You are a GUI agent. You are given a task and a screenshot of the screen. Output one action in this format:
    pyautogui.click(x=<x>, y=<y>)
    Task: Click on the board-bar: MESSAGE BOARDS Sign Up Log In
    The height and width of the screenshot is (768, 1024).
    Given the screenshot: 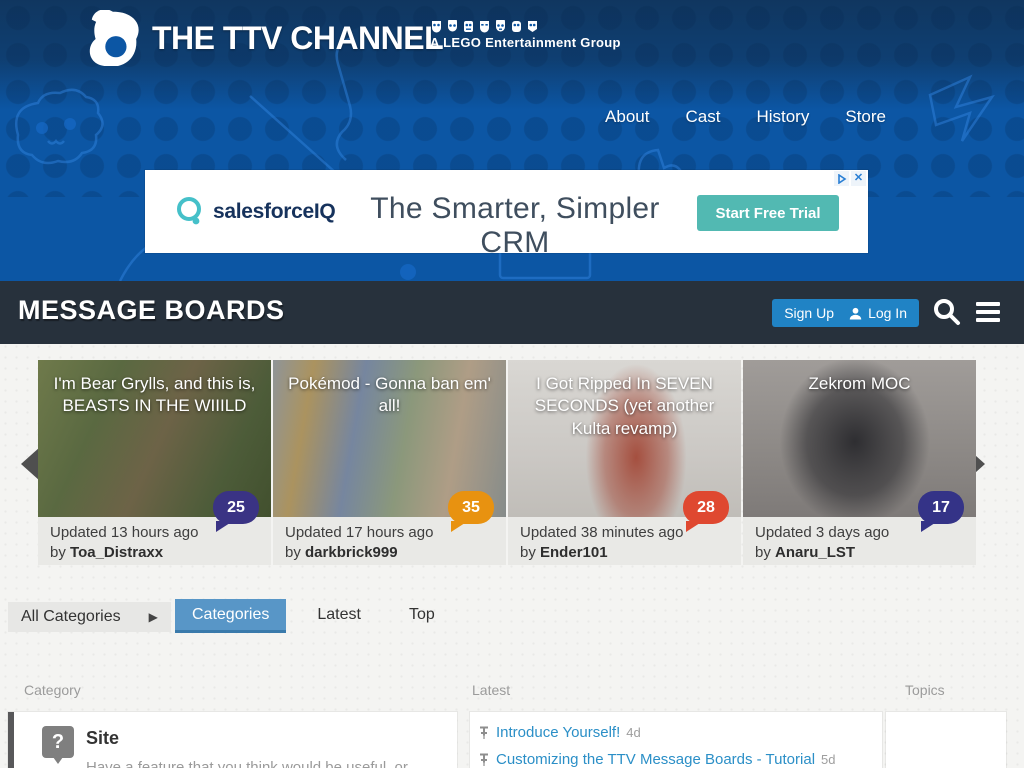 What is the action you would take?
    pyautogui.click(x=512, y=312)
    